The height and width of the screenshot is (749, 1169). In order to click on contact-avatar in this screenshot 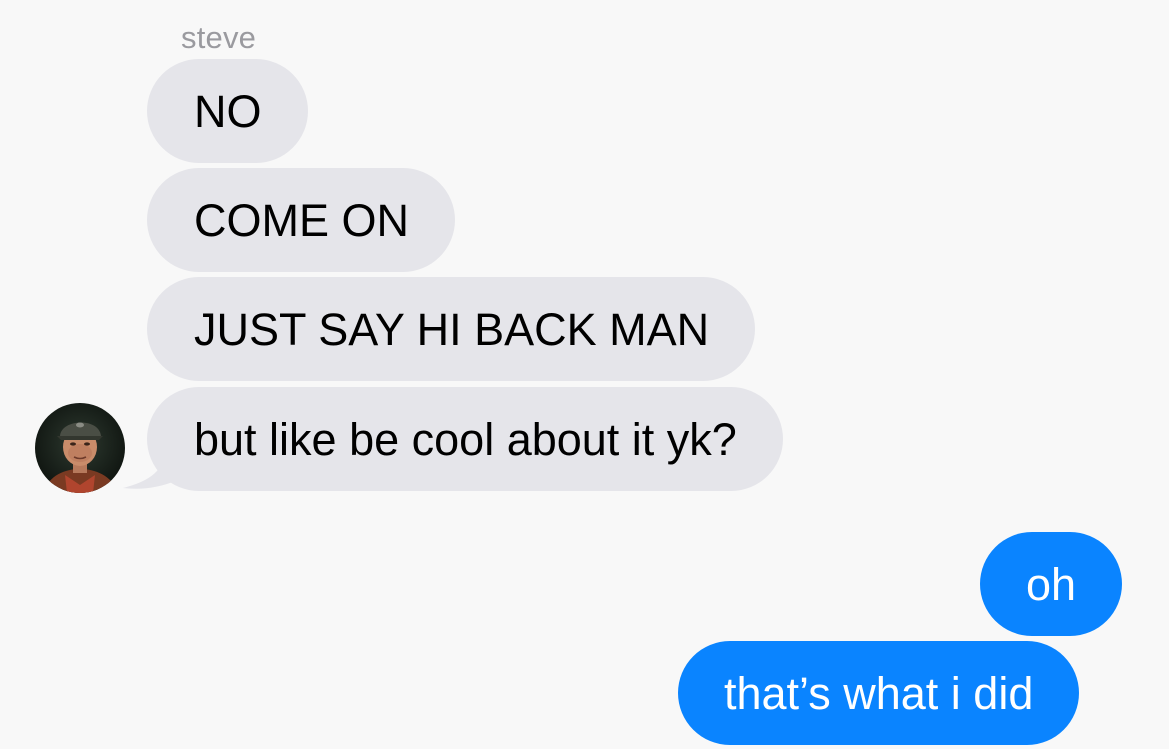, I will do `click(80, 448)`.